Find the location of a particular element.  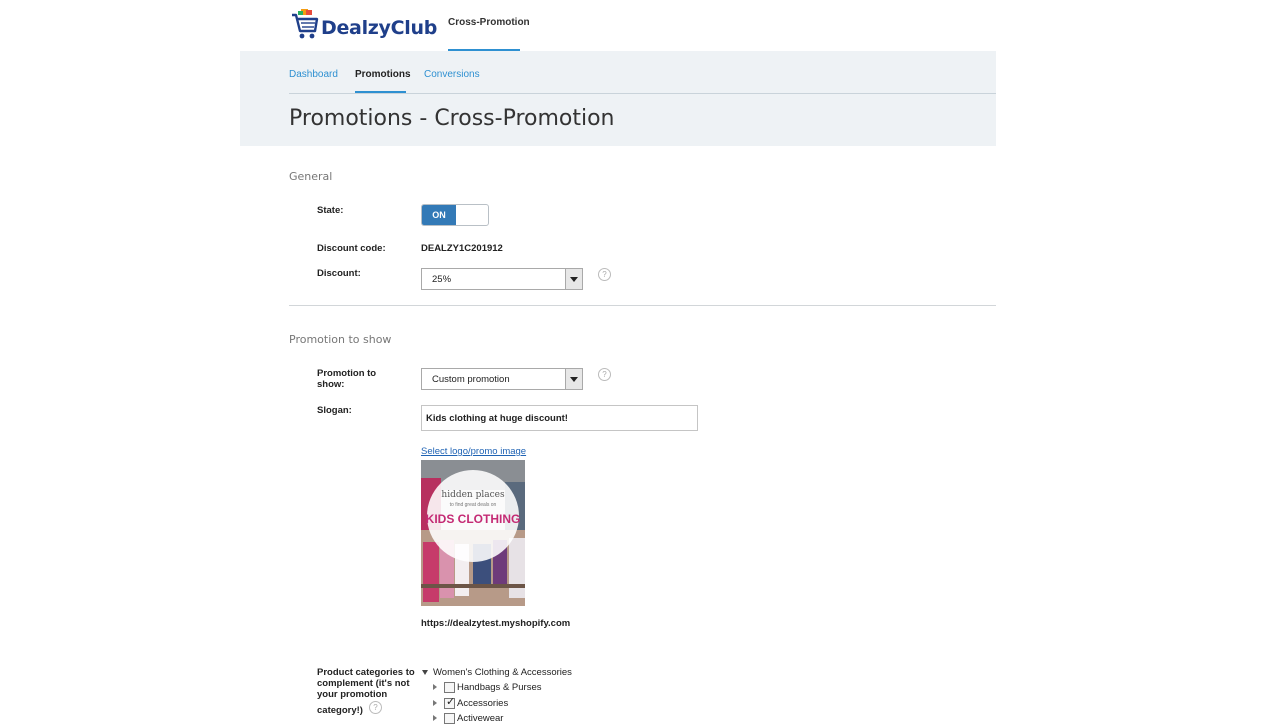

discount-code-value: DEALZY1C201912 is located at coordinates (462, 248).